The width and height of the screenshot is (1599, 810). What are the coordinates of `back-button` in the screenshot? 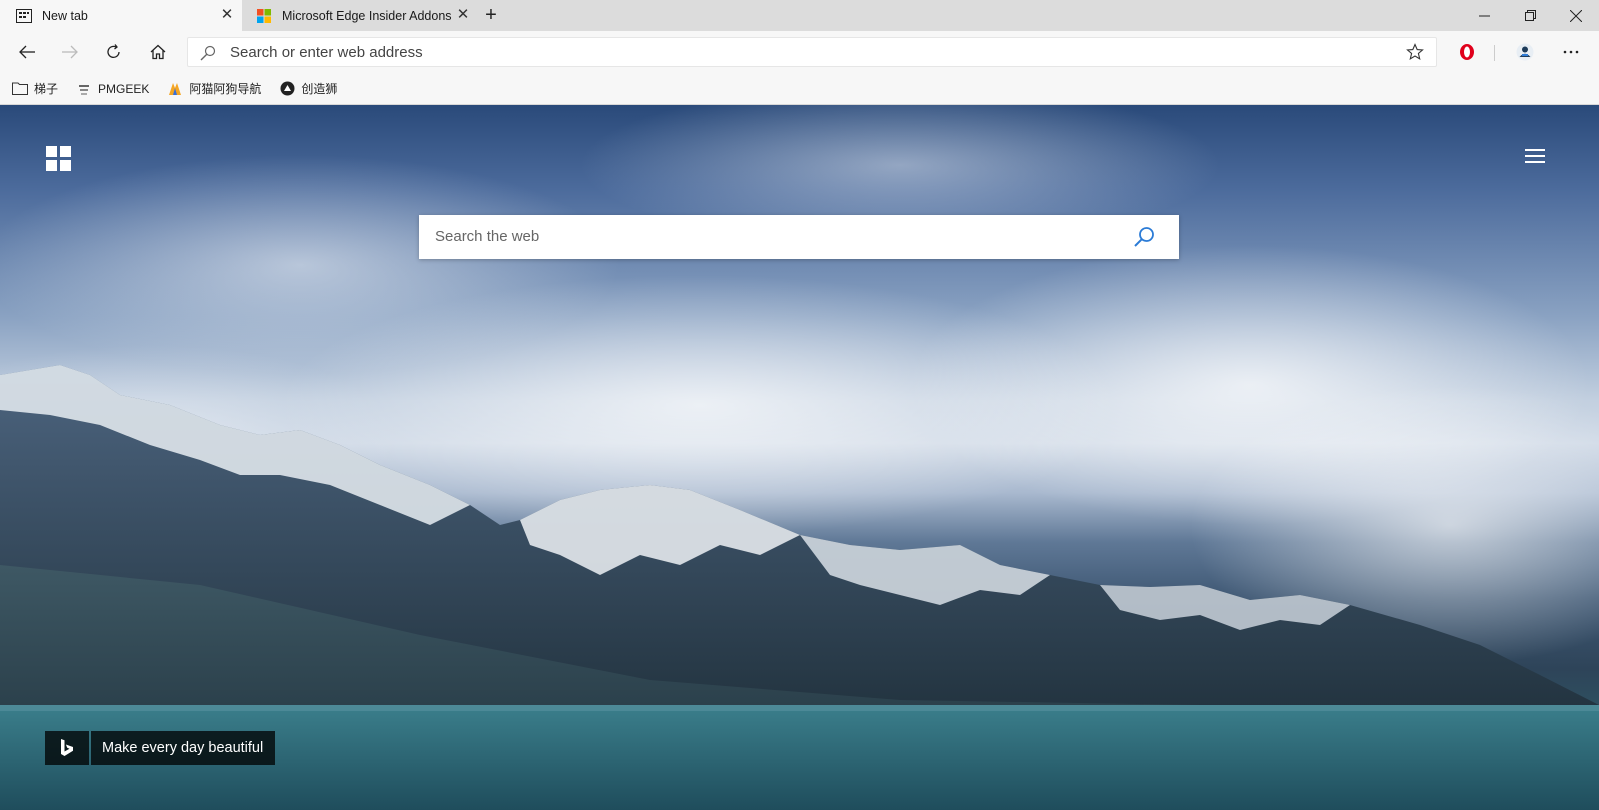 It's located at (27, 52).